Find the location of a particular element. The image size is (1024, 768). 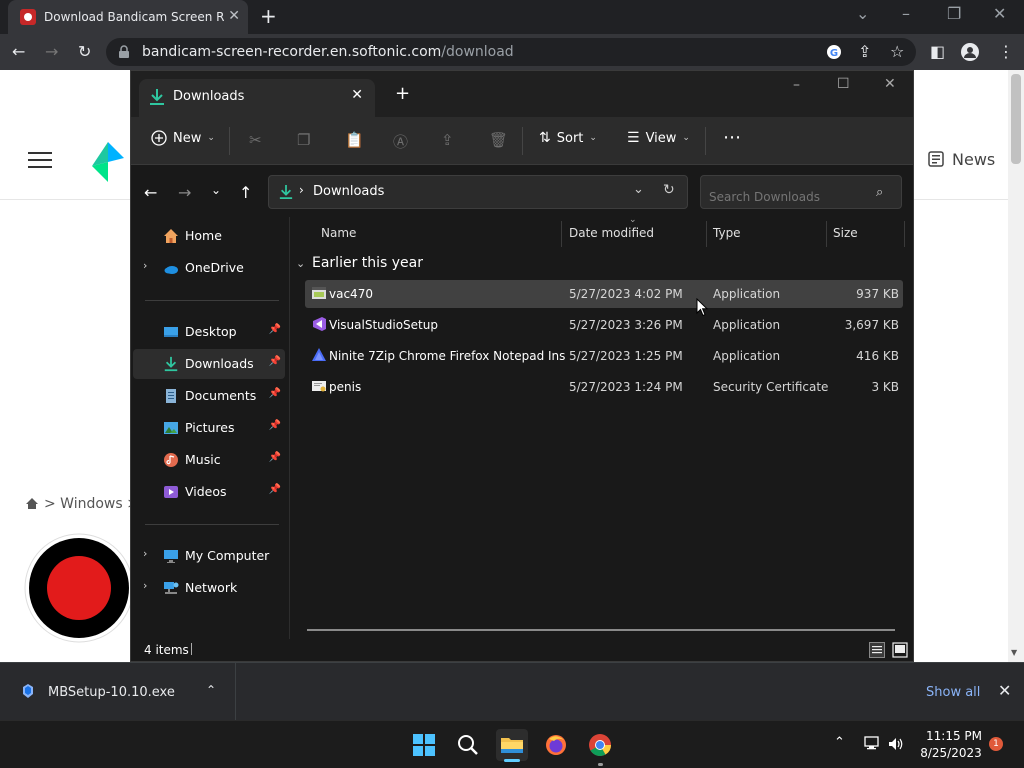

nav-item-documents: Documents 📌 is located at coordinates (209, 396).